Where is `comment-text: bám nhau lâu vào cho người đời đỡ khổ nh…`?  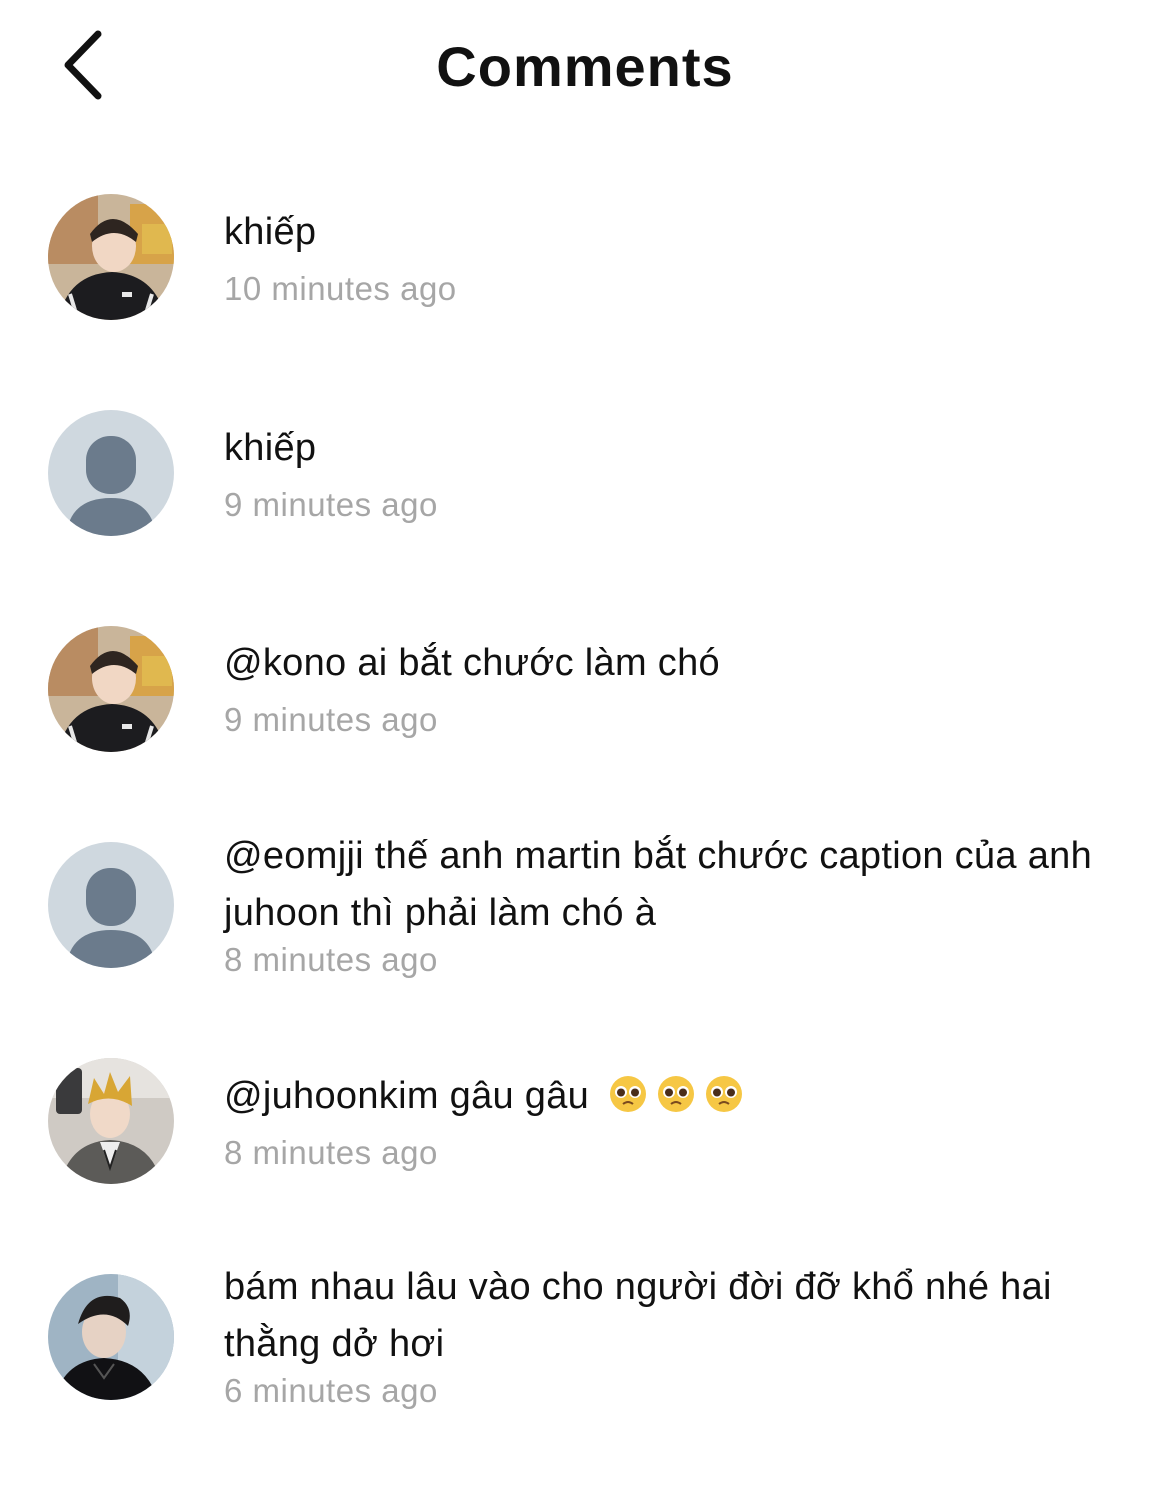 comment-text: bám nhau lâu vào cho người đời đỡ khổ nh… is located at coordinates (638, 1315).